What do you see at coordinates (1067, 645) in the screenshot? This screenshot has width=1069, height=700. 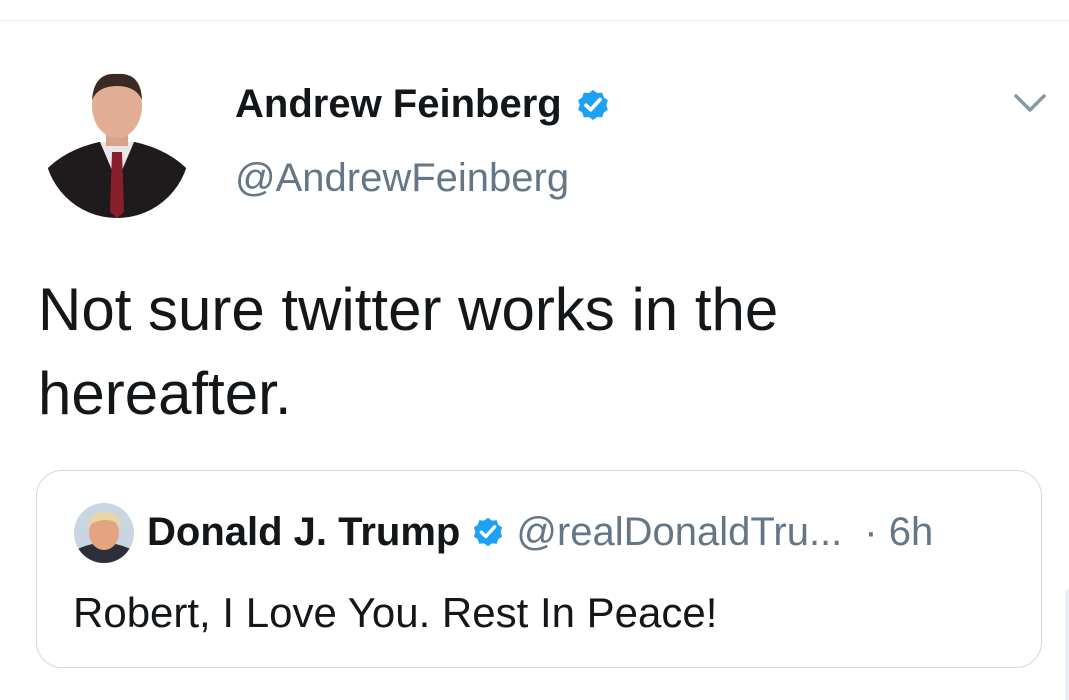 I see `scrollbar-edge` at bounding box center [1067, 645].